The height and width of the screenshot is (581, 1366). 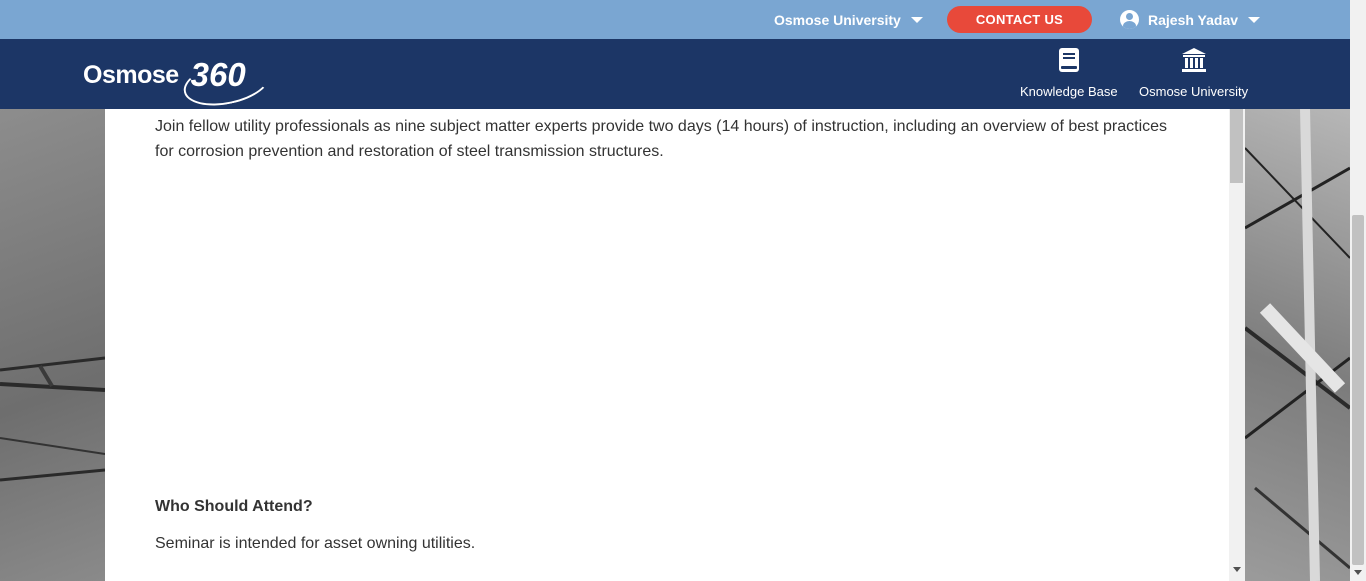 I want to click on university-menu: Osmose University, so click(x=848, y=19).